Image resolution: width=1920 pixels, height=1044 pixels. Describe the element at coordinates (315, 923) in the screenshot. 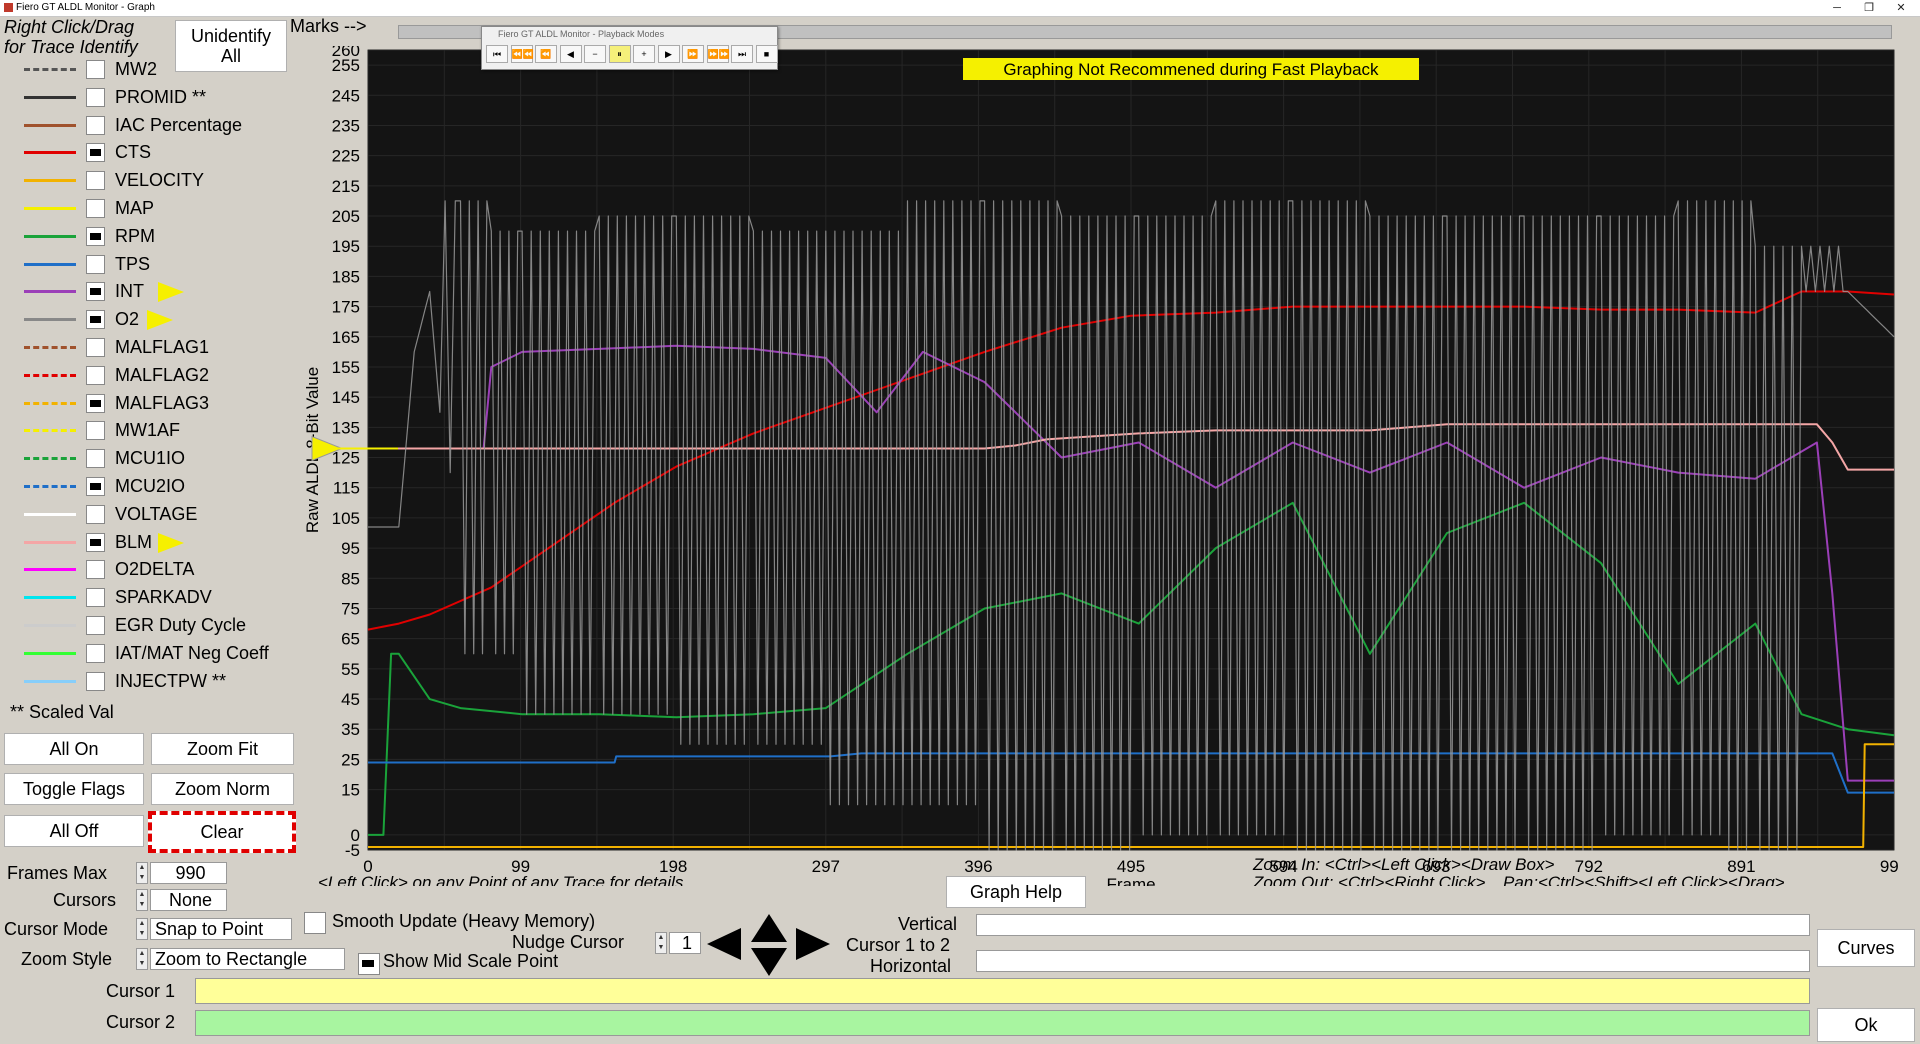

I see `smooth-update-checkbox` at that location.